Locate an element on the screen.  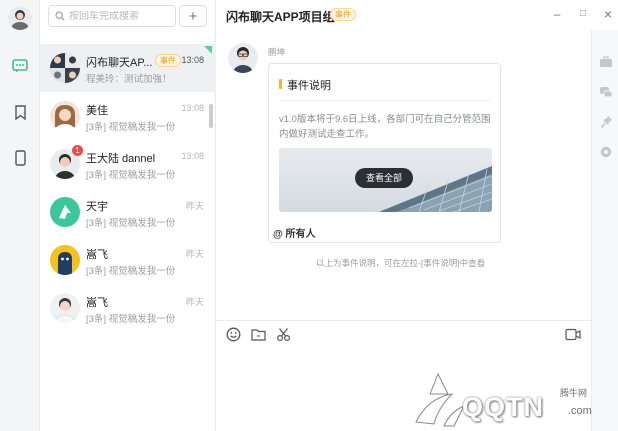
maximize-button: □ is located at coordinates (583, 14).